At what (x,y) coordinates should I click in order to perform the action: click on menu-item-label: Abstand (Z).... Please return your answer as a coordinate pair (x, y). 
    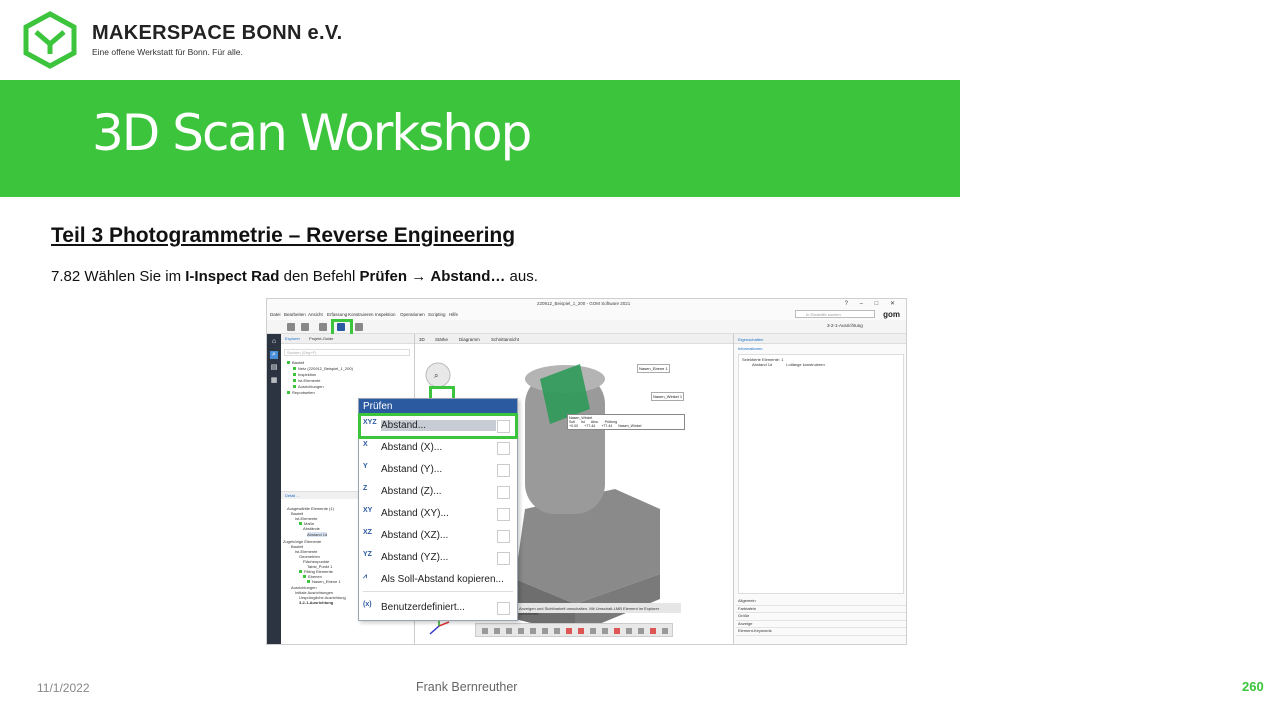
    Looking at the image, I should click on (411, 491).